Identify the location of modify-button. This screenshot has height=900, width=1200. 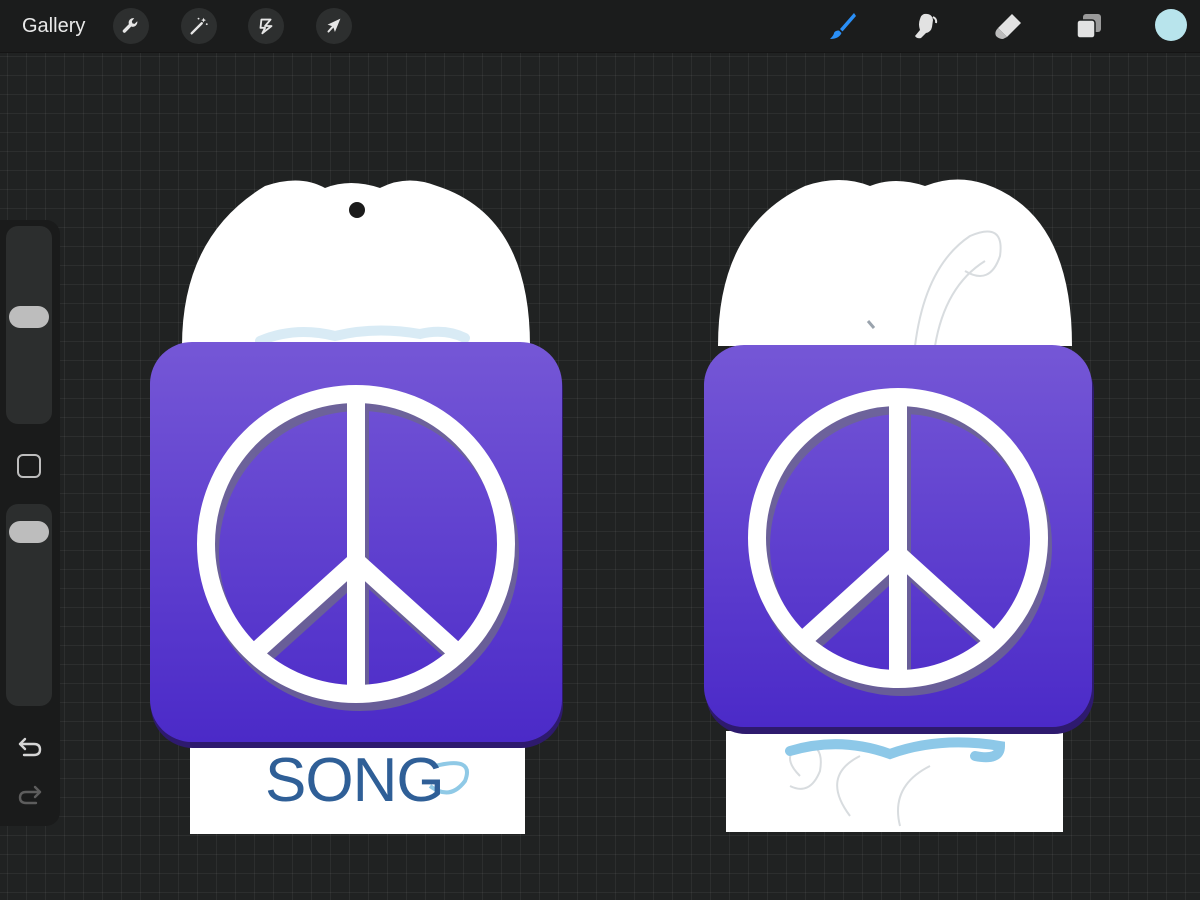
(29, 466).